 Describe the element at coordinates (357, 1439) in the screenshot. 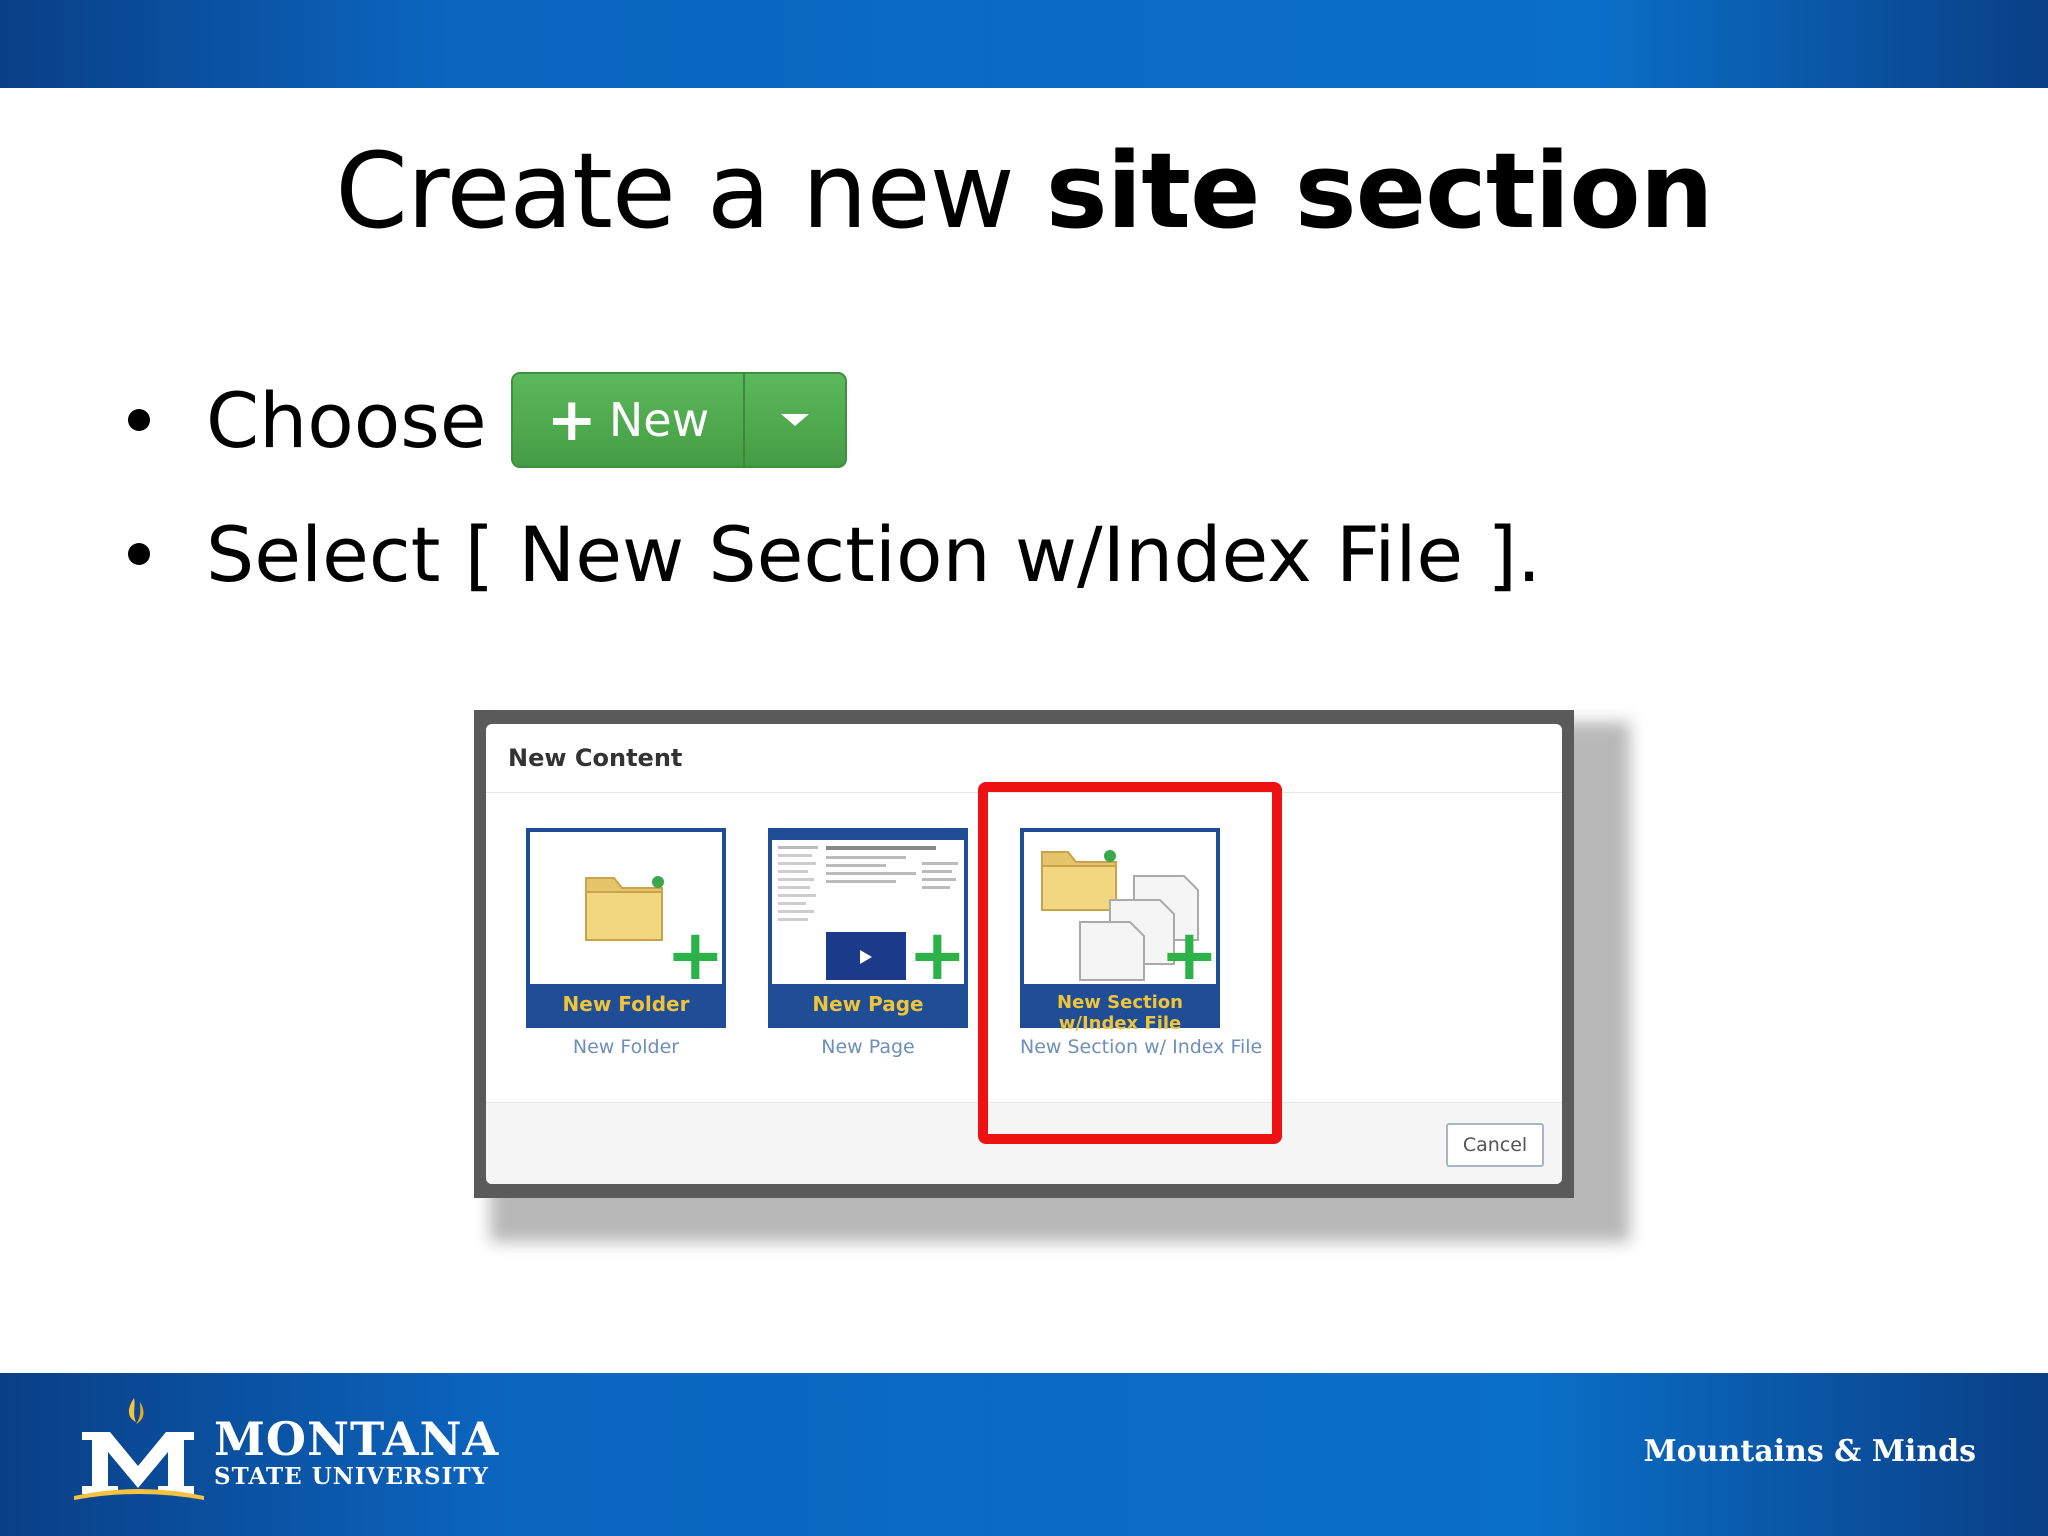

I see `logo-name: MONTANA` at that location.